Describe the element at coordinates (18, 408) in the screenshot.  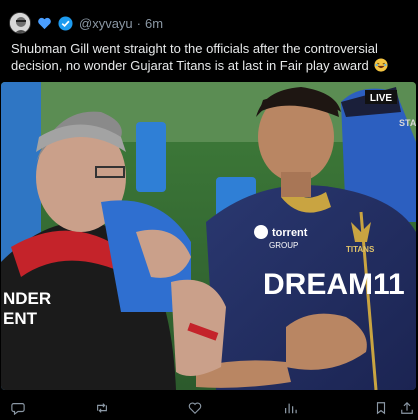
I see `reply-icon` at that location.